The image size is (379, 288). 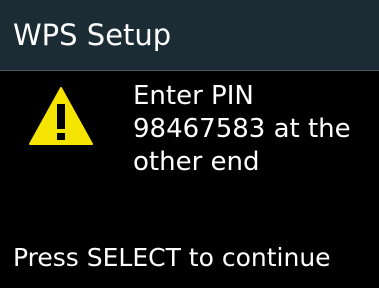 What do you see at coordinates (196, 162) in the screenshot?
I see `message-line: other end` at bounding box center [196, 162].